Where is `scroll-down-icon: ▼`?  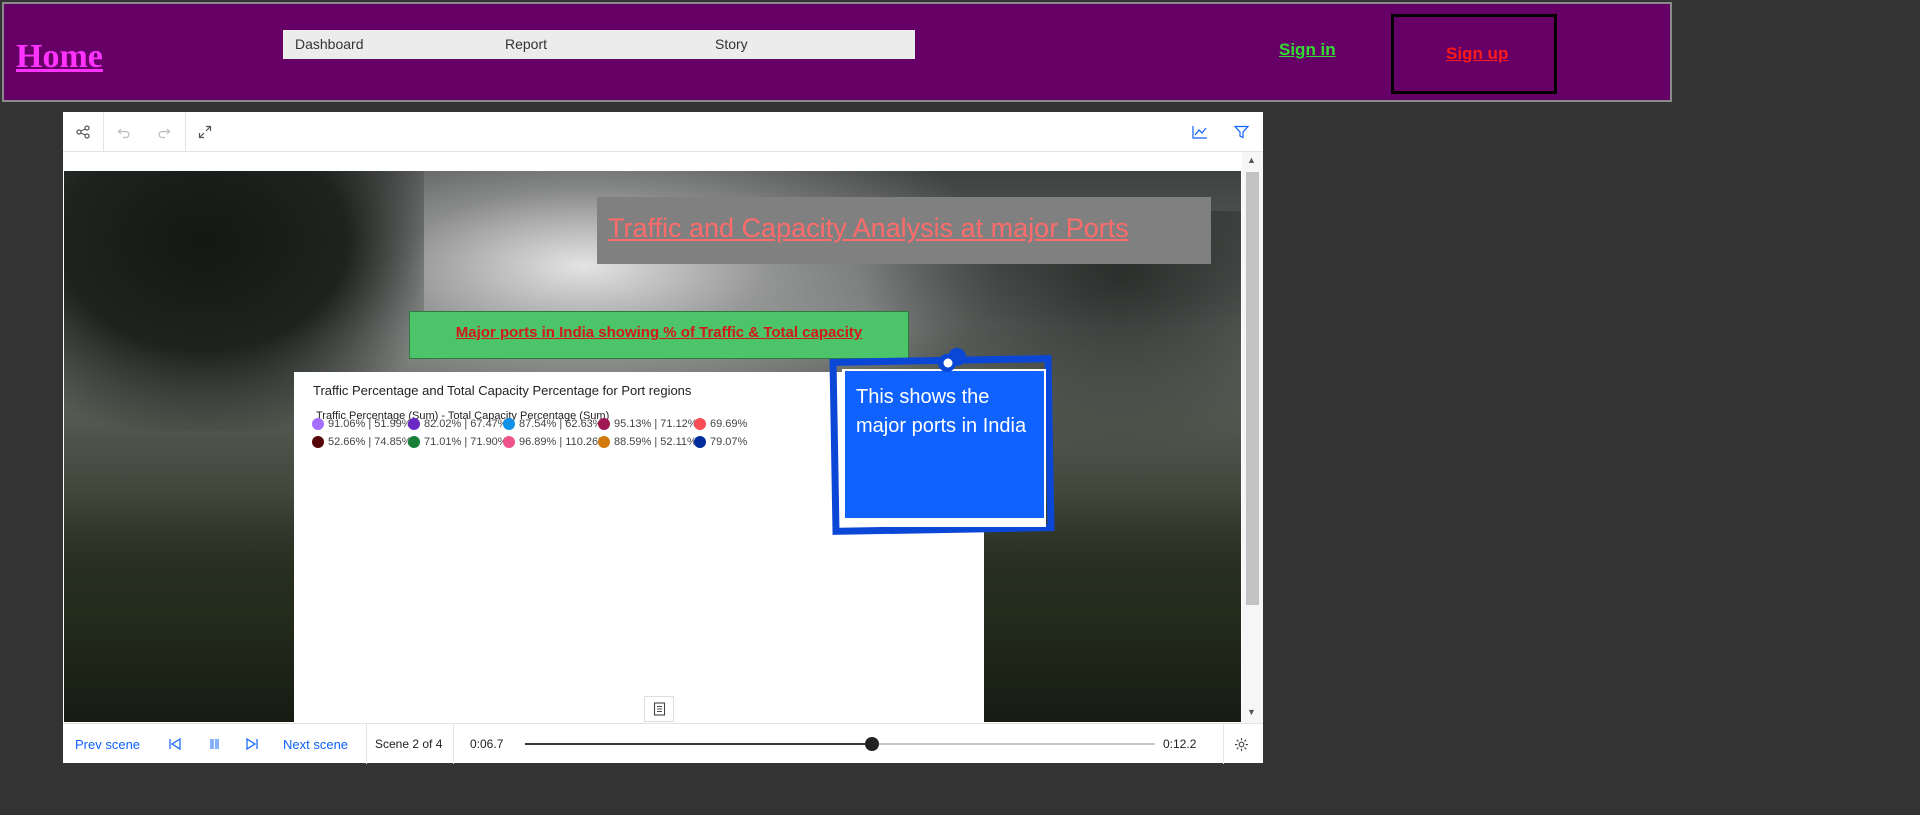 scroll-down-icon: ▼ is located at coordinates (1251, 712).